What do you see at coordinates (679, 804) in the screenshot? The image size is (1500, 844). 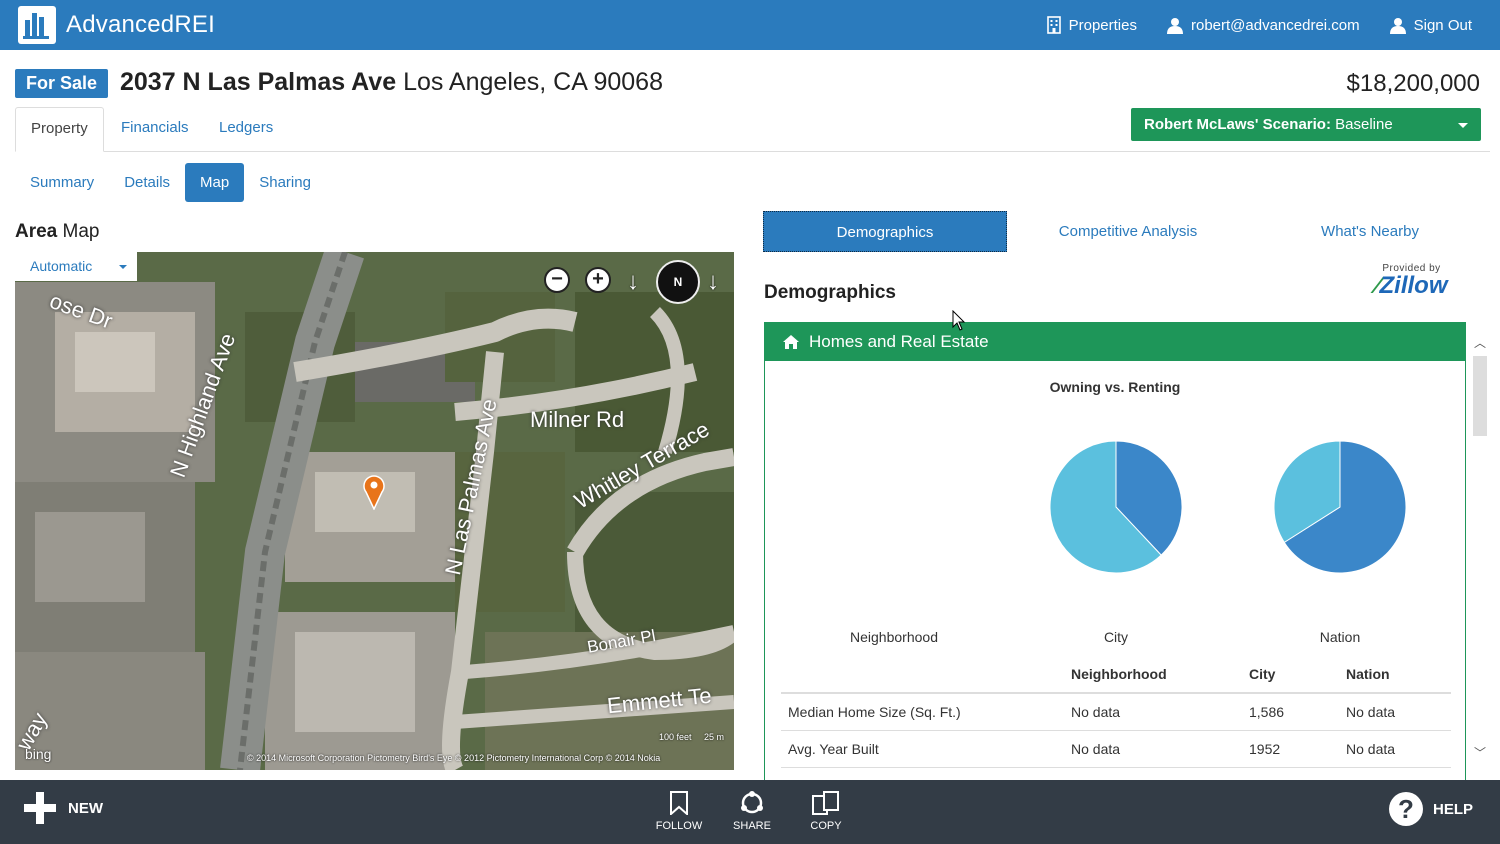 I see `bookmark-icon` at bounding box center [679, 804].